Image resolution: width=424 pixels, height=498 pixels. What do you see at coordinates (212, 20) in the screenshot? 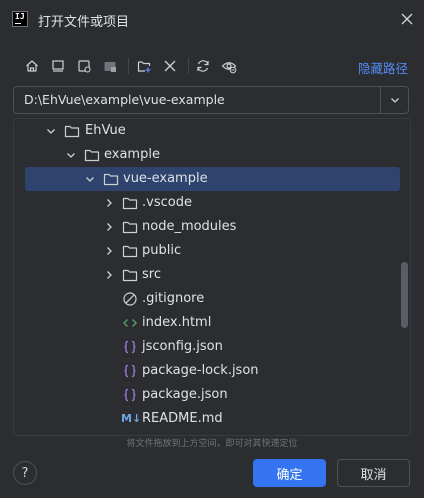
I see `title-bar: IJ 打开文件或项目` at bounding box center [212, 20].